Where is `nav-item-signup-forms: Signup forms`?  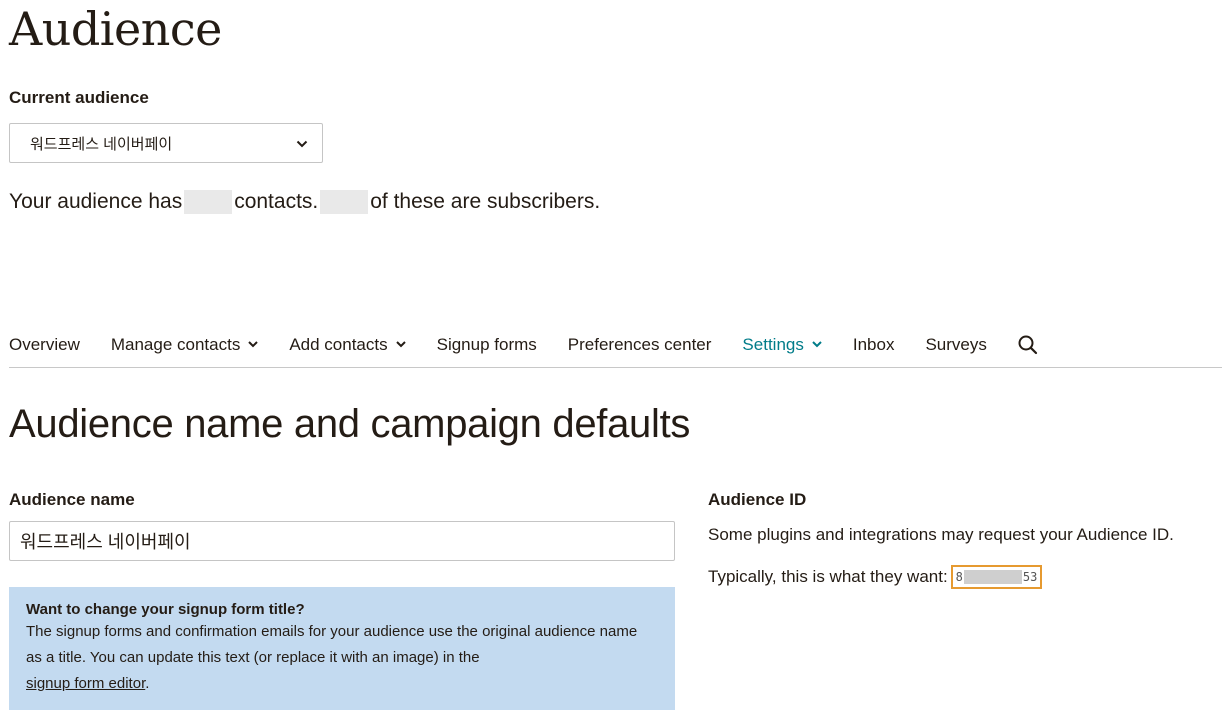
nav-item-signup-forms: Signup forms is located at coordinates (487, 345).